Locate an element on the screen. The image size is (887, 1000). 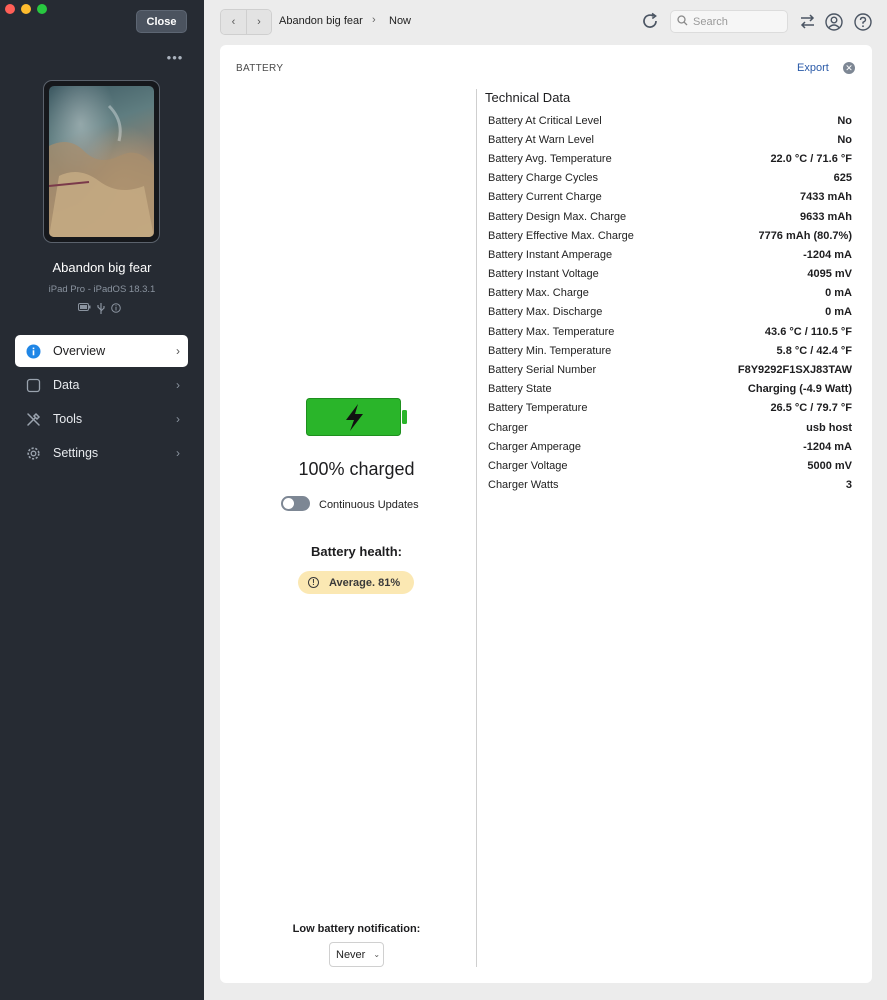
row-label: Battery At Warn Level is located at coordinates (541, 139).